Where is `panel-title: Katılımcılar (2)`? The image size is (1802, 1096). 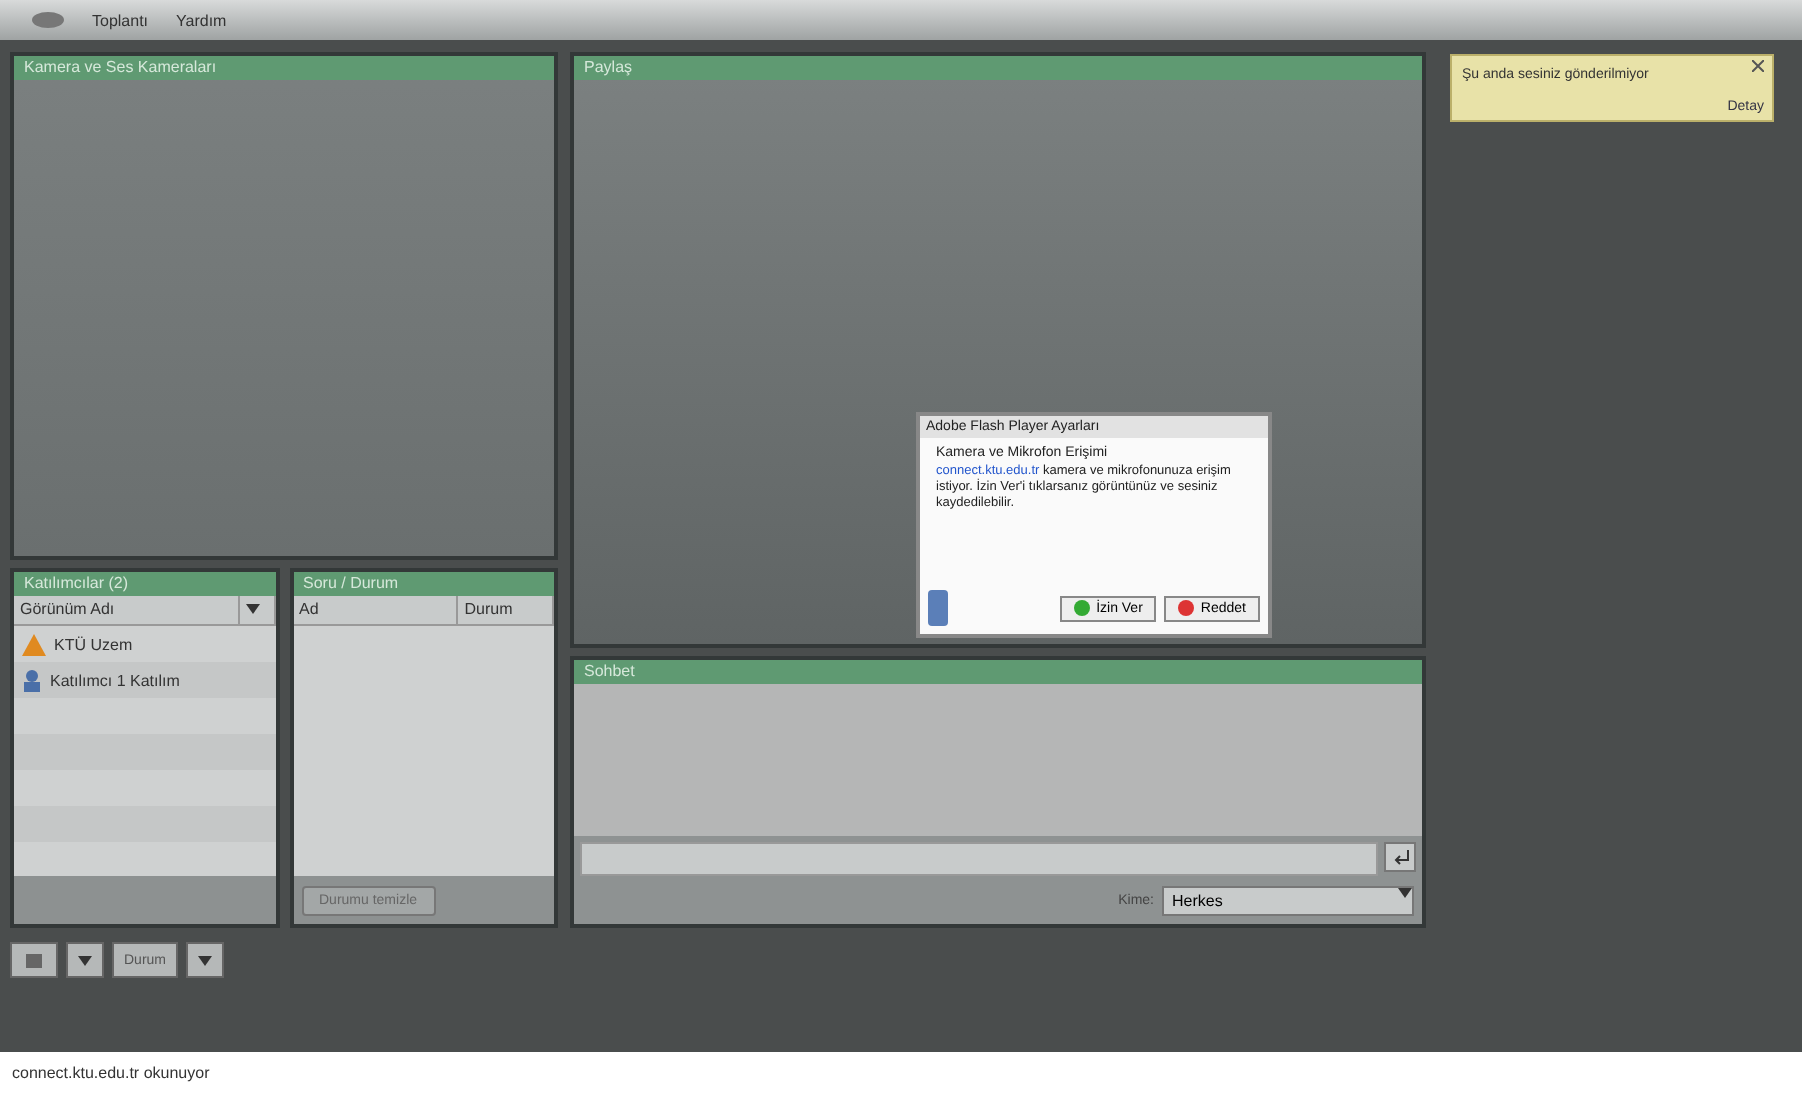 panel-title: Katılımcılar (2) is located at coordinates (144, 584).